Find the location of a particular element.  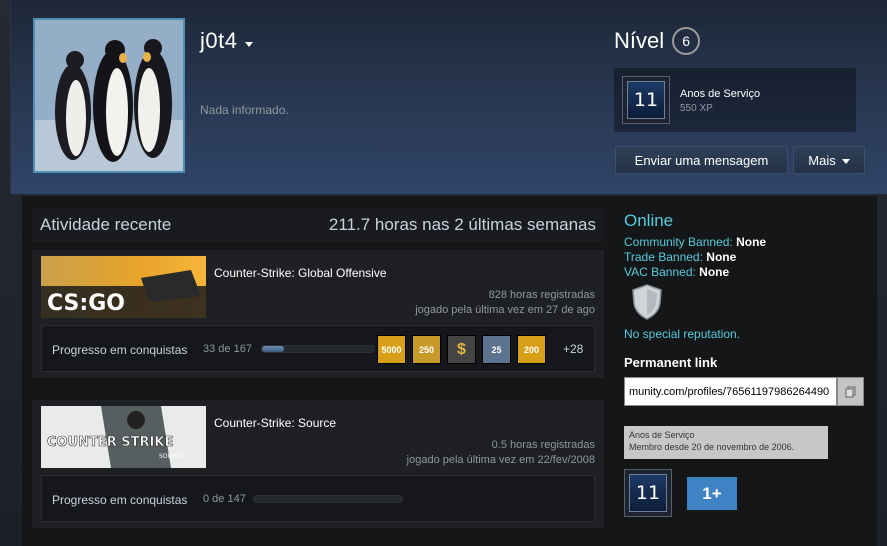

achievement-count: 33 de 167 is located at coordinates (227, 349).